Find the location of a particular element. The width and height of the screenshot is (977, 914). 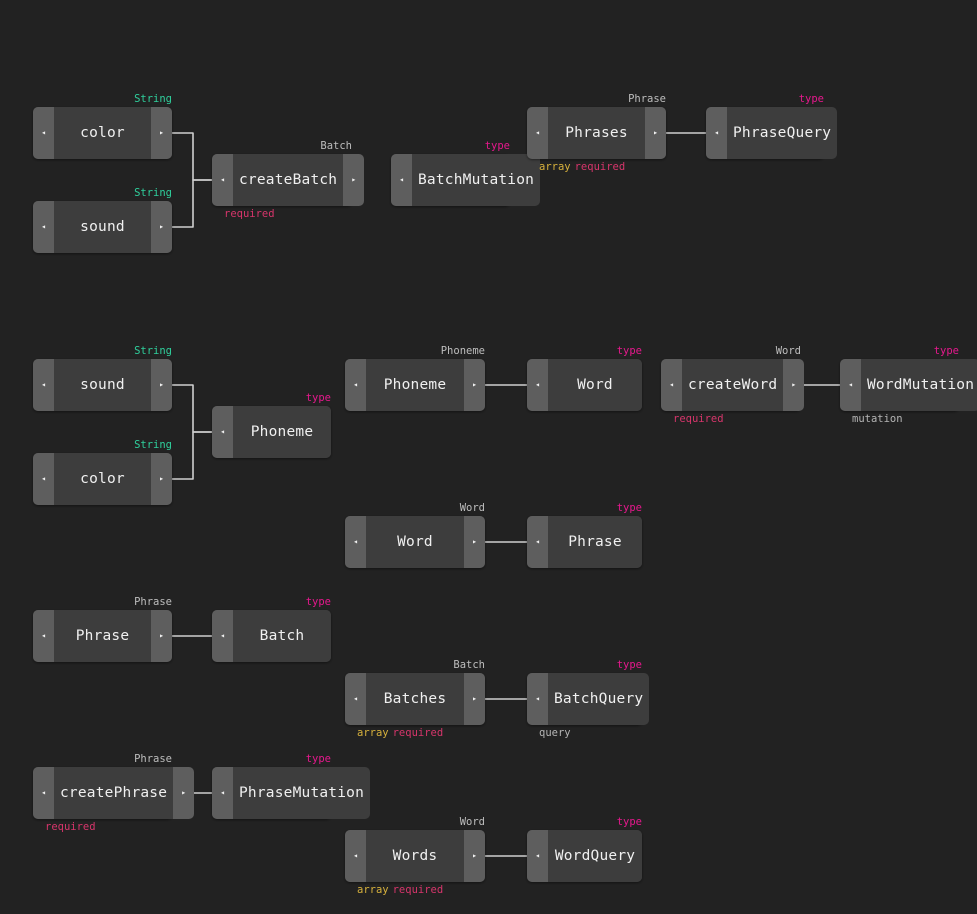

node-title: WordQuery is located at coordinates (595, 856).